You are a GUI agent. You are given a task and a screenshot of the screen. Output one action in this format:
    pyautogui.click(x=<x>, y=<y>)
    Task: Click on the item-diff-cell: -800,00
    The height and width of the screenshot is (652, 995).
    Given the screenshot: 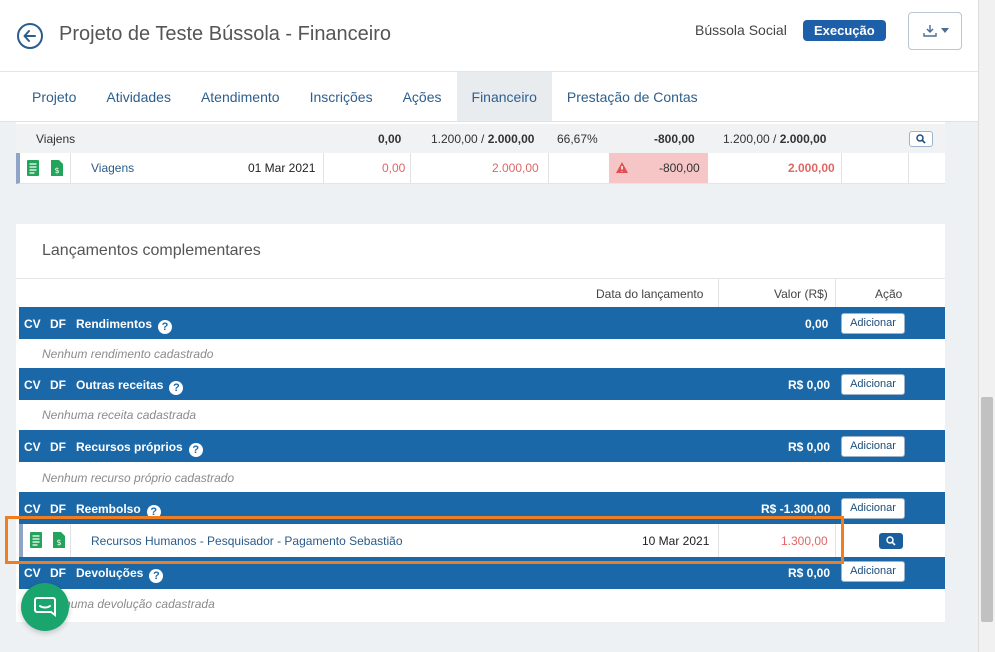 What is the action you would take?
    pyautogui.click(x=658, y=168)
    